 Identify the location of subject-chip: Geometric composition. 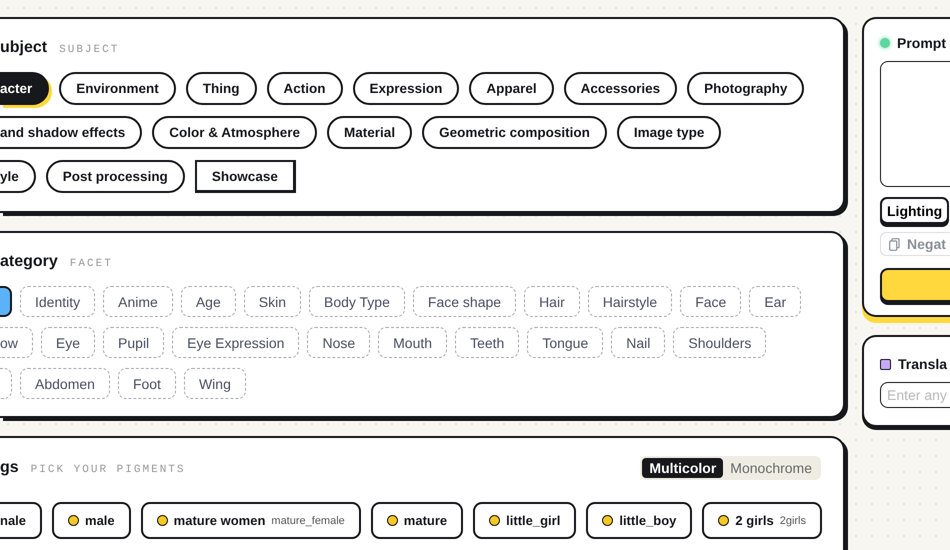
(514, 132).